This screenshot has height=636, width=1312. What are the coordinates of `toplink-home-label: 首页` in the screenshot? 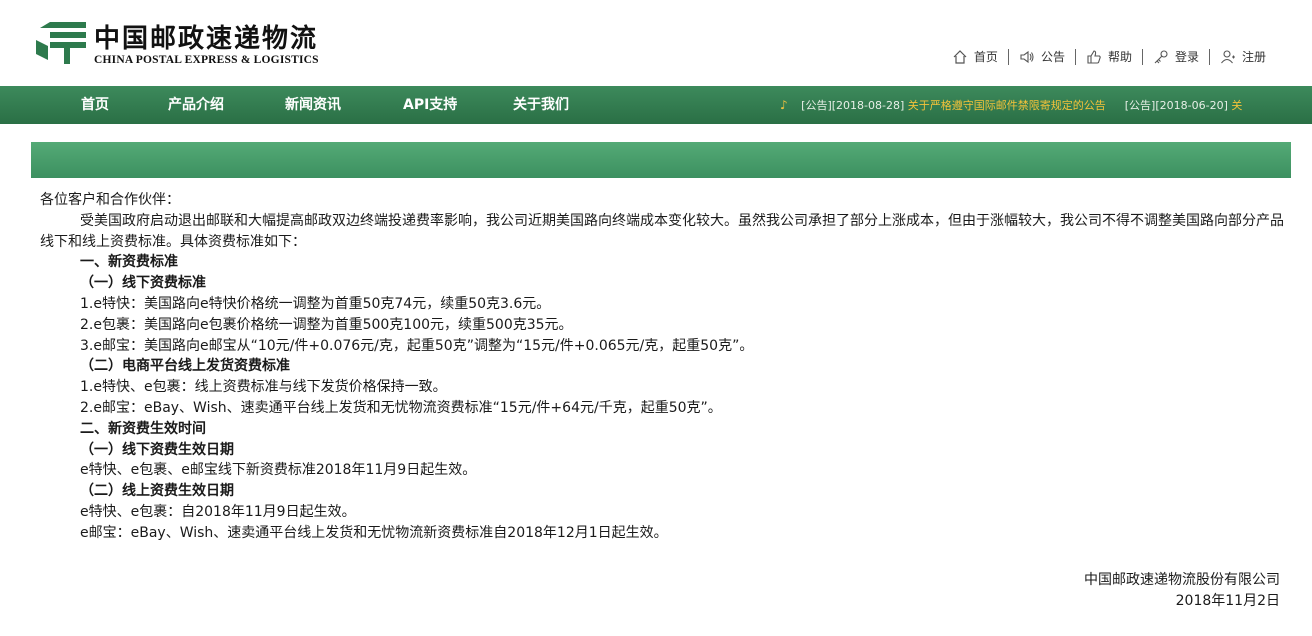 It's located at (985, 57).